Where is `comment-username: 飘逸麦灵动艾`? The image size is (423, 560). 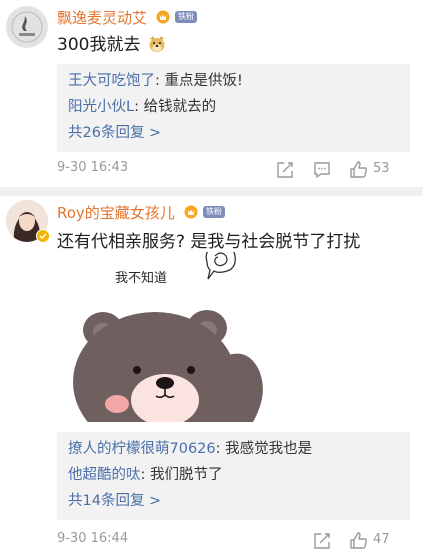 comment-username: 飘逸麦灵动艾 is located at coordinates (102, 17).